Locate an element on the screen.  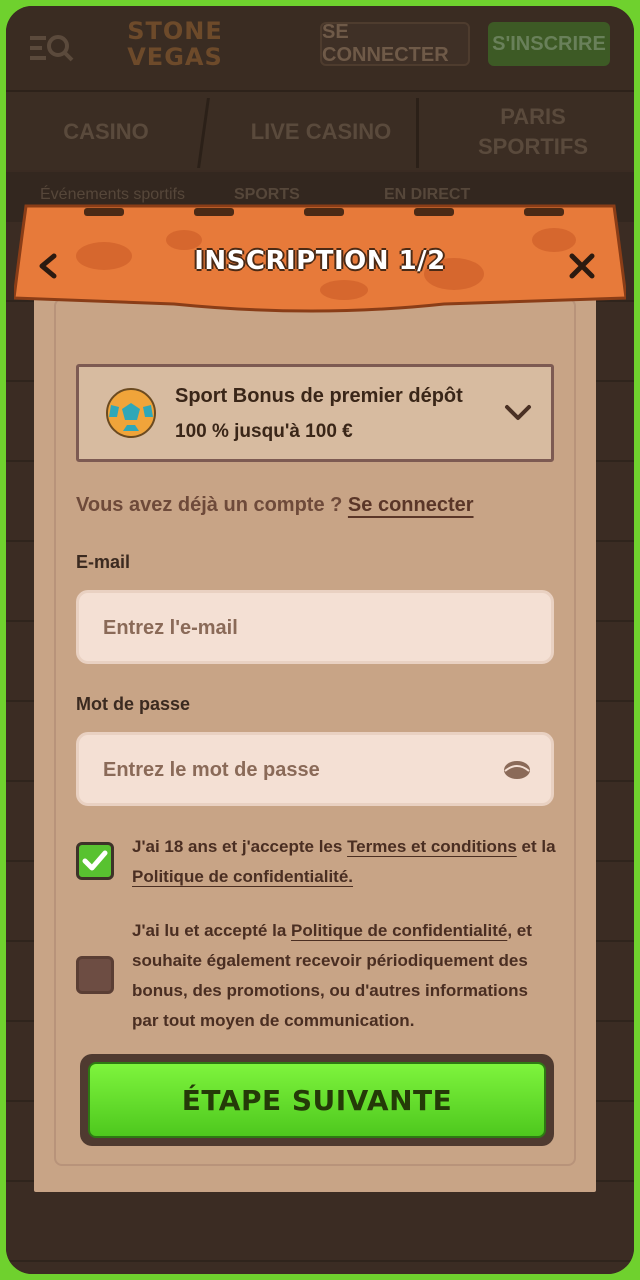
marketing-text-1: J'ai lu et accepté la is located at coordinates (212, 930).